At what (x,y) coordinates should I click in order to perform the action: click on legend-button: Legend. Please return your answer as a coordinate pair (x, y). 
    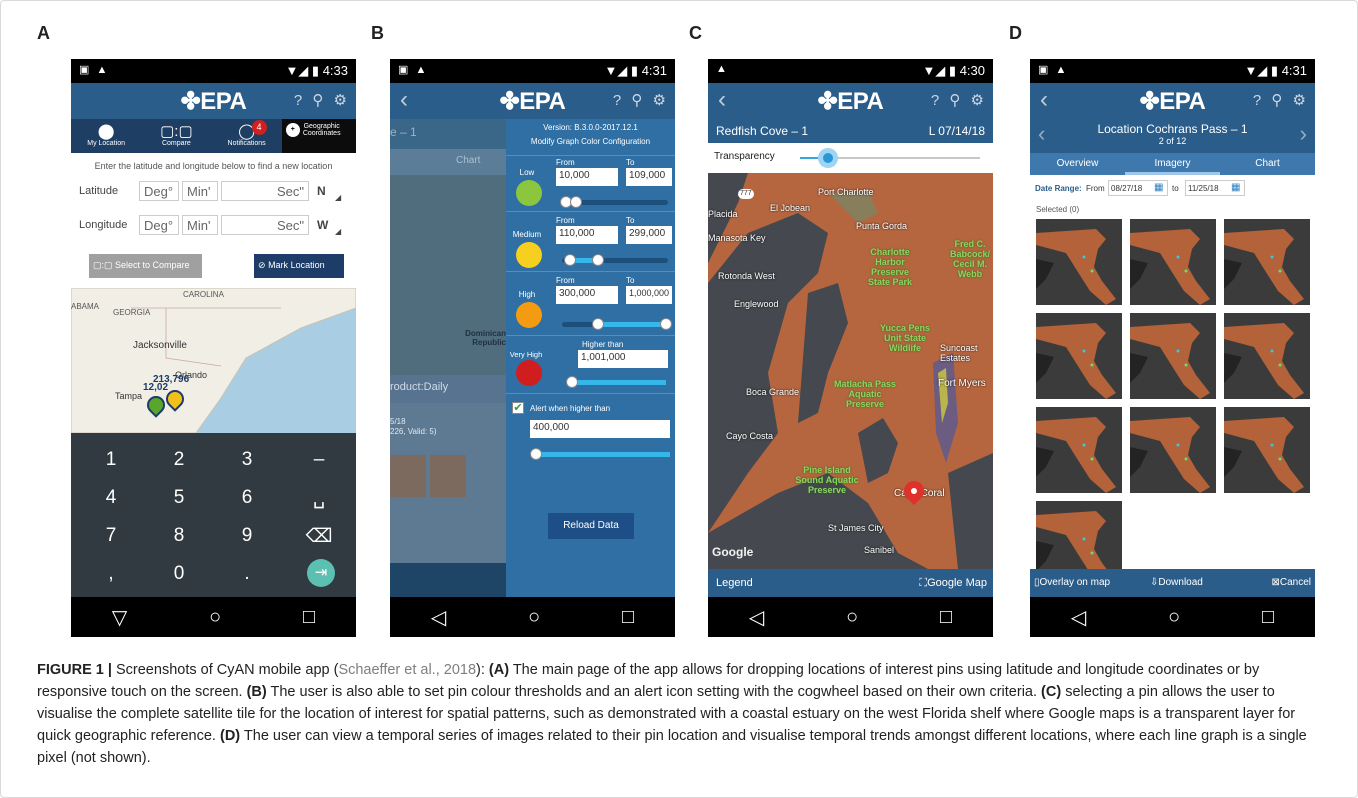
    Looking at the image, I should click on (734, 583).